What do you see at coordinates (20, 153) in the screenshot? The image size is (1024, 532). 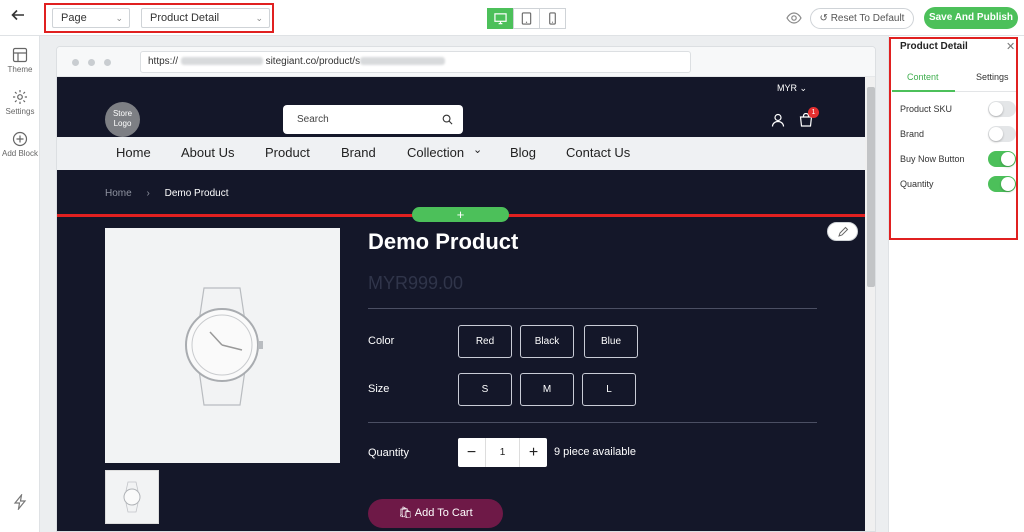 I see `sidebar-item-label: Add Block` at bounding box center [20, 153].